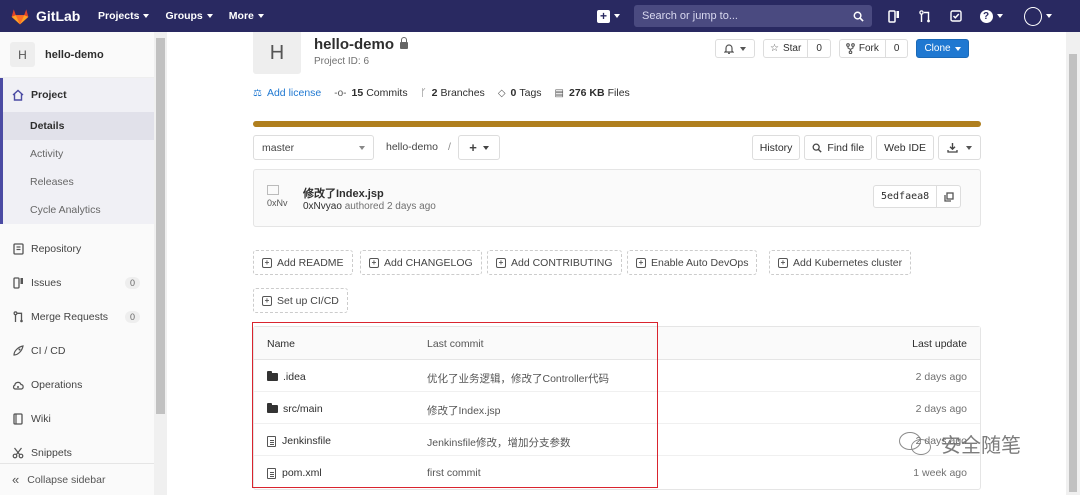 This screenshot has width=1080, height=495. Describe the element at coordinates (838, 147) in the screenshot. I see `find-file-button: Find file` at that location.